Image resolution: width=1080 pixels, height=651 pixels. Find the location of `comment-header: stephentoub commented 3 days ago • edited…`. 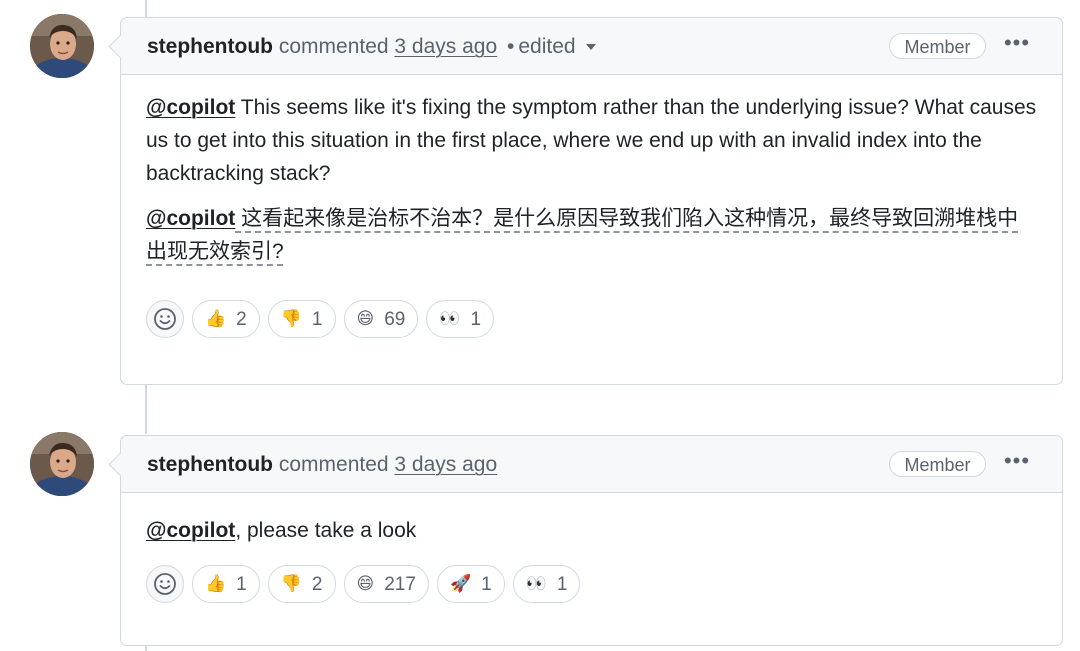

comment-header: stephentoub commented 3 days ago • edited… is located at coordinates (585, 46).